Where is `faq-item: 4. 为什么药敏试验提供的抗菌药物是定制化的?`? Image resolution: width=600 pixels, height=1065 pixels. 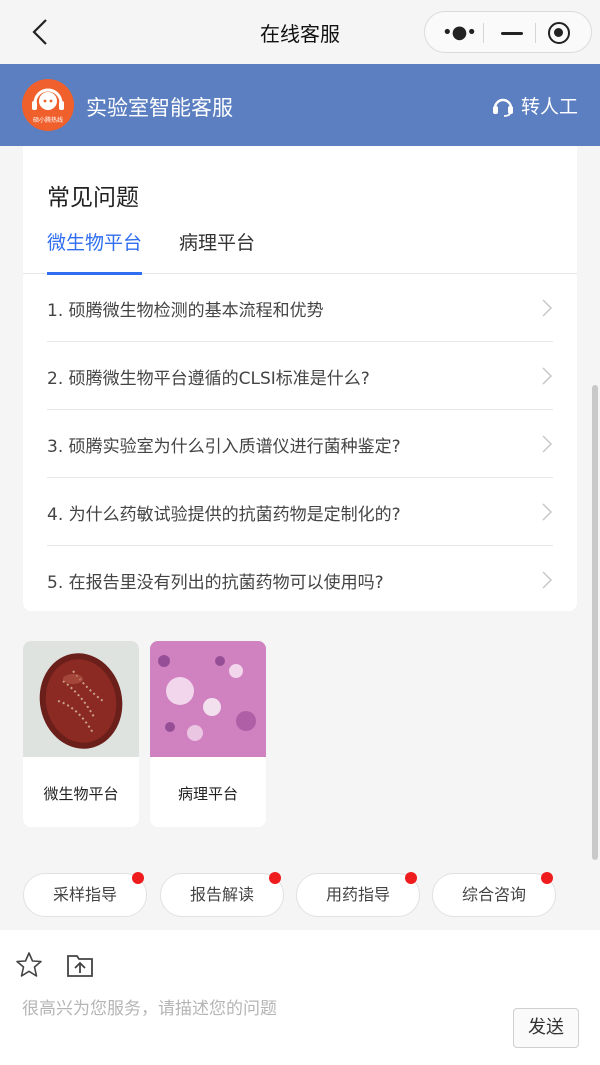
faq-item: 4. 为什么药敏试验提供的抗菌药物是定制化的? is located at coordinates (300, 512).